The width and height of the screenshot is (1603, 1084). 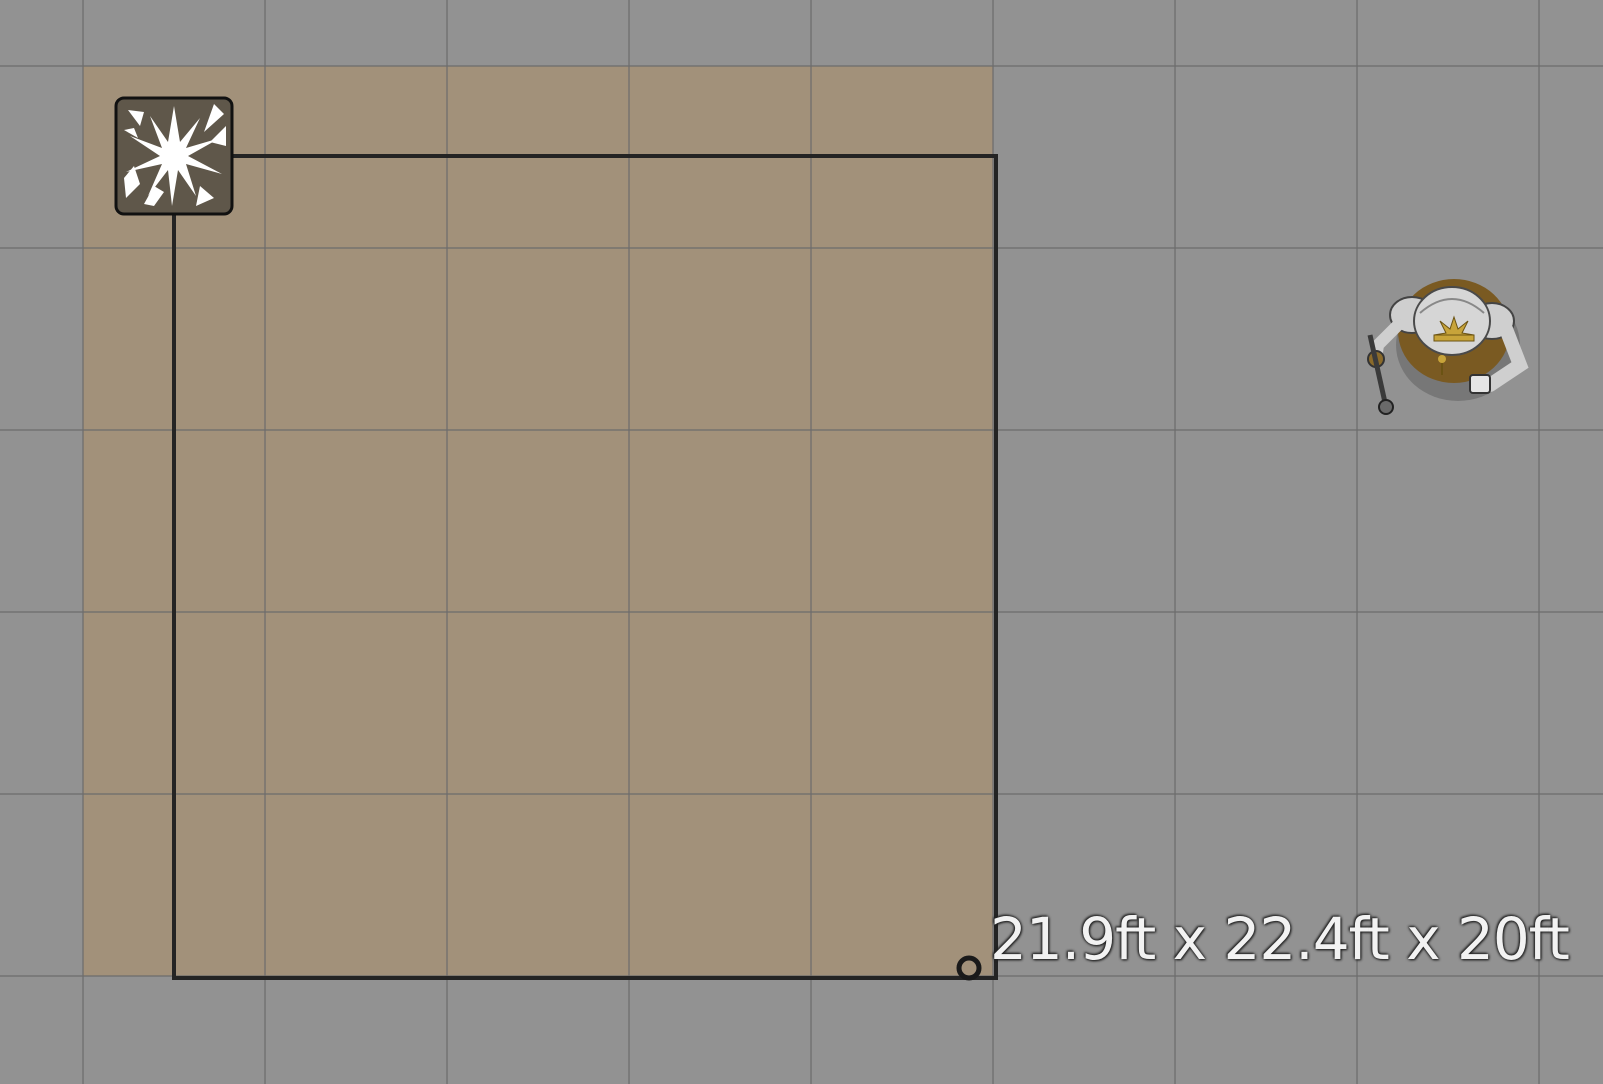 I want to click on burst-icon, so click(x=174, y=156).